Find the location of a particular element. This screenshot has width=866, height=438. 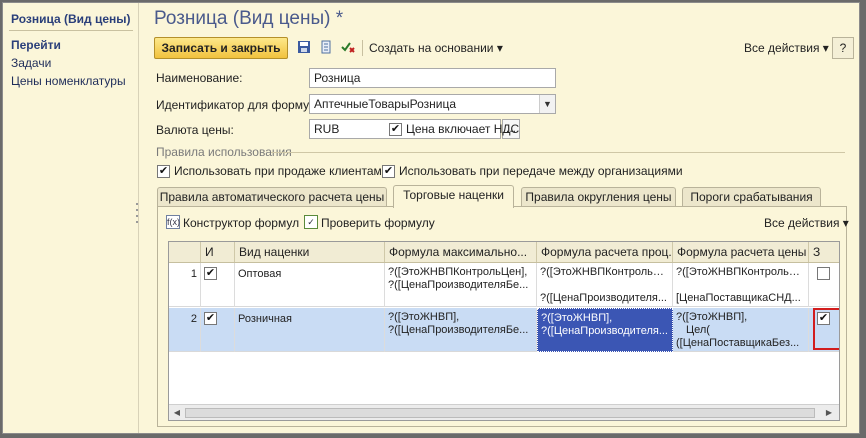

toolbar-divider is located at coordinates (362, 48).